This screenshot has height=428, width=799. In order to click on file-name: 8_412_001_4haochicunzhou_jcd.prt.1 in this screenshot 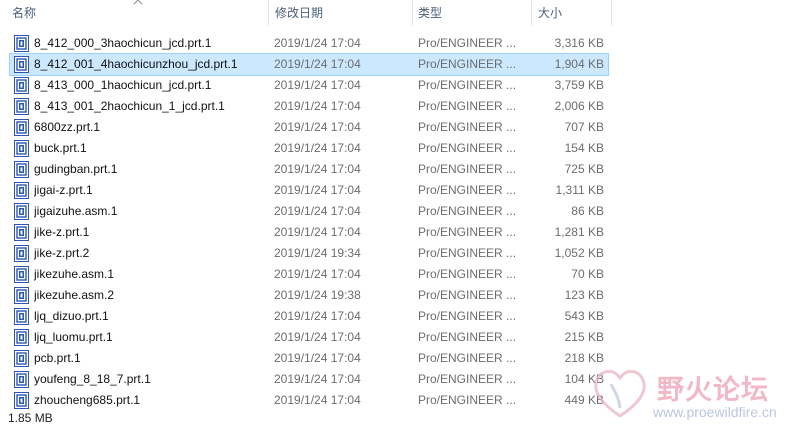, I will do `click(136, 64)`.